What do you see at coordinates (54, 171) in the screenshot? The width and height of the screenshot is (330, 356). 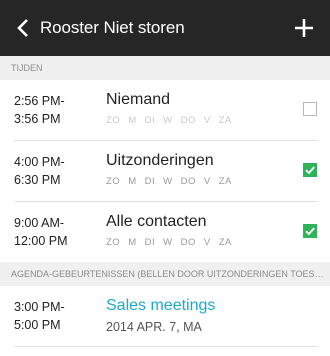 I see `time-range: 4:00 PM- 6:30 PM` at bounding box center [54, 171].